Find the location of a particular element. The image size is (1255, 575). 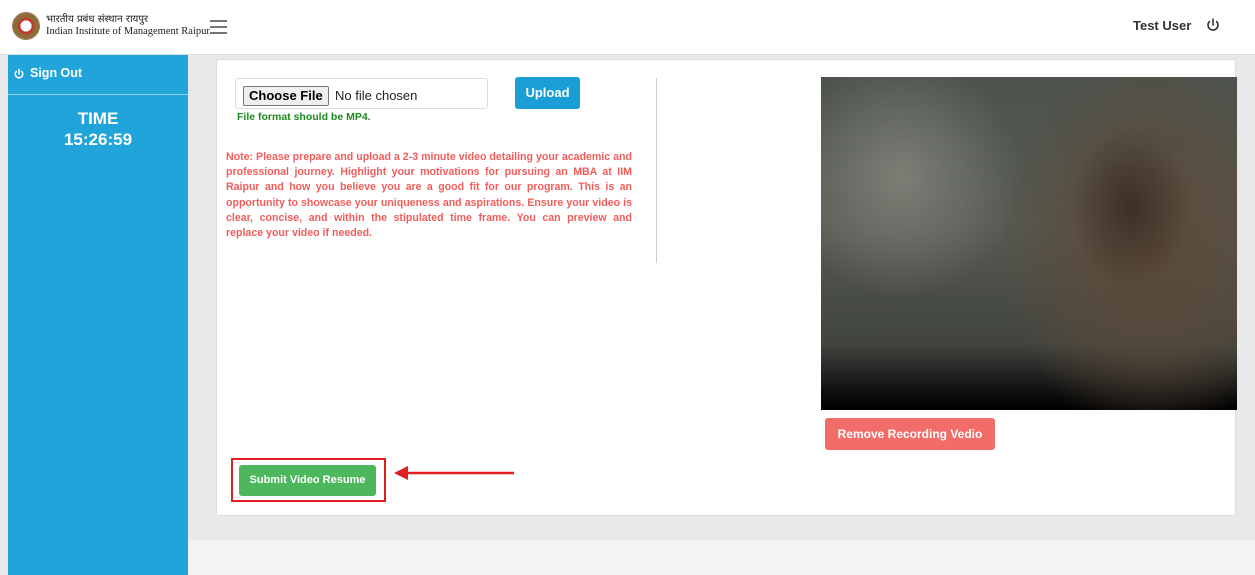

sign-out-button: Sign Out is located at coordinates (98, 75).